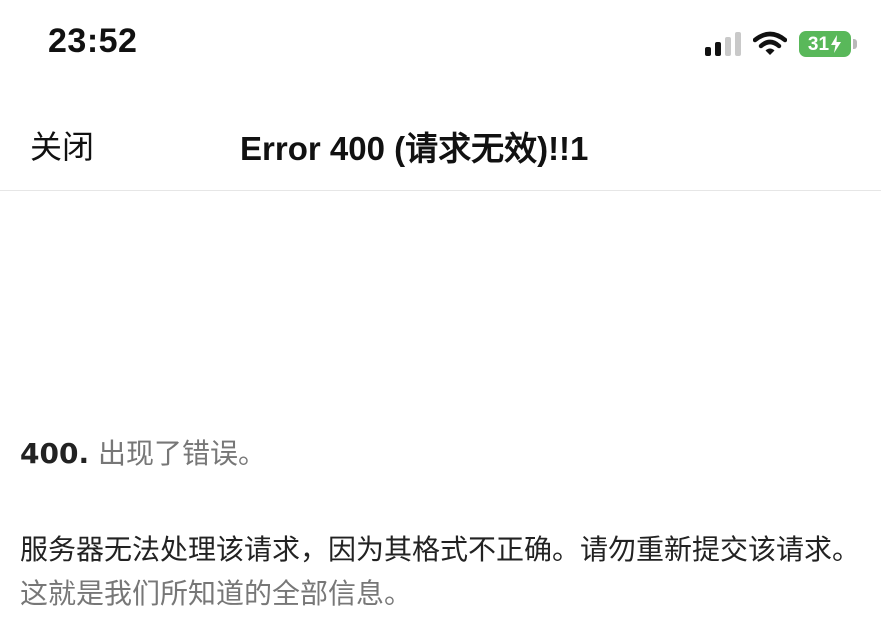  Describe the element at coordinates (93, 41) in the screenshot. I see `status-time: 23:52` at that location.